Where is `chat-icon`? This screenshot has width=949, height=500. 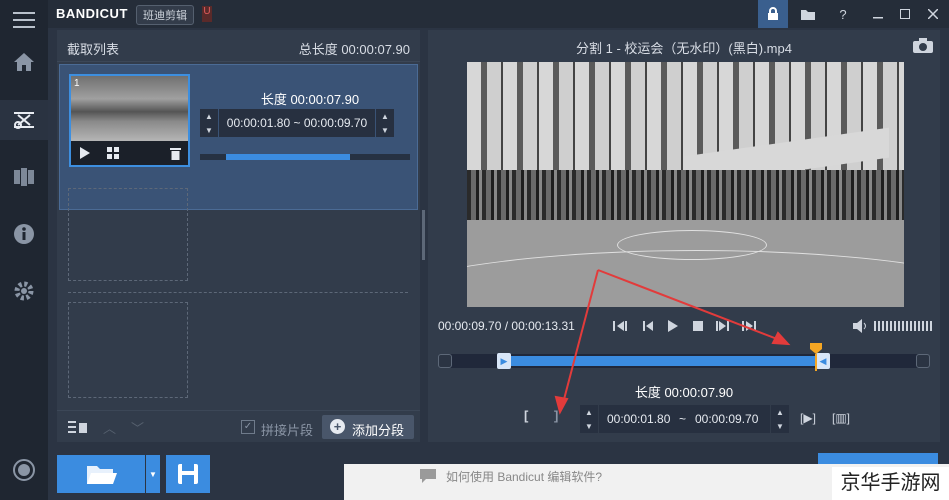 chat-icon is located at coordinates (428, 476).